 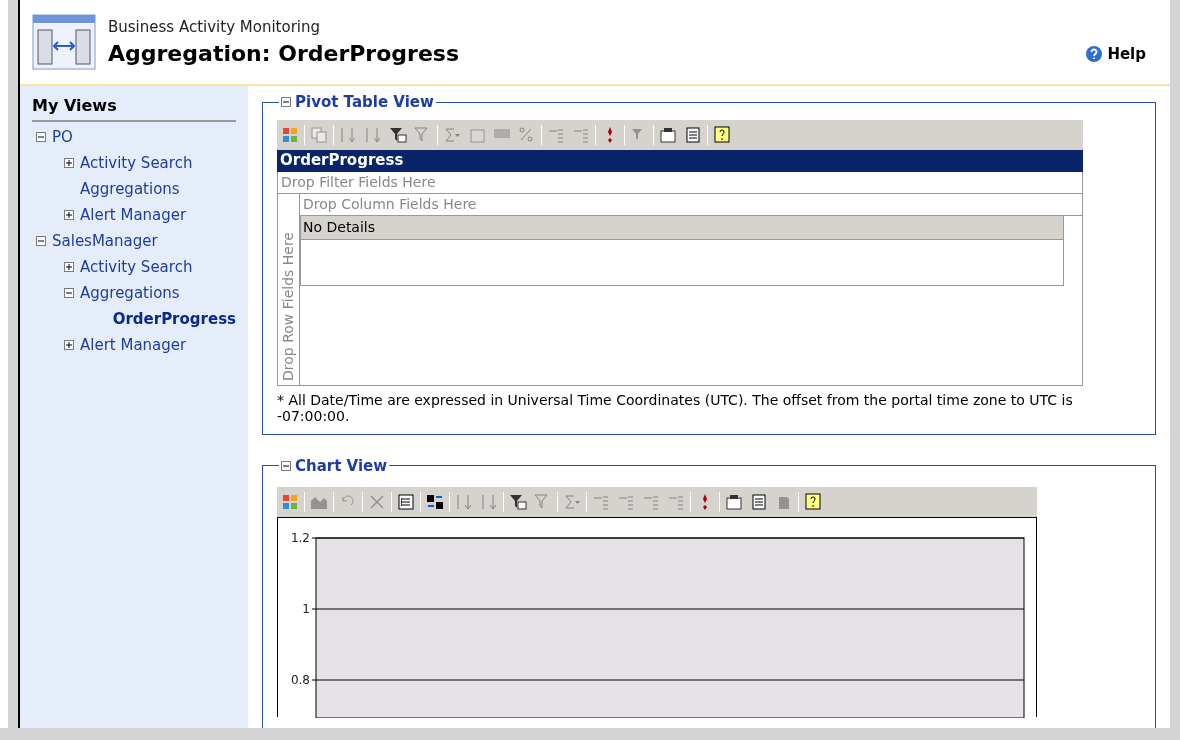 What do you see at coordinates (174, 319) in the screenshot?
I see `tree-item: OrderProgress` at bounding box center [174, 319].